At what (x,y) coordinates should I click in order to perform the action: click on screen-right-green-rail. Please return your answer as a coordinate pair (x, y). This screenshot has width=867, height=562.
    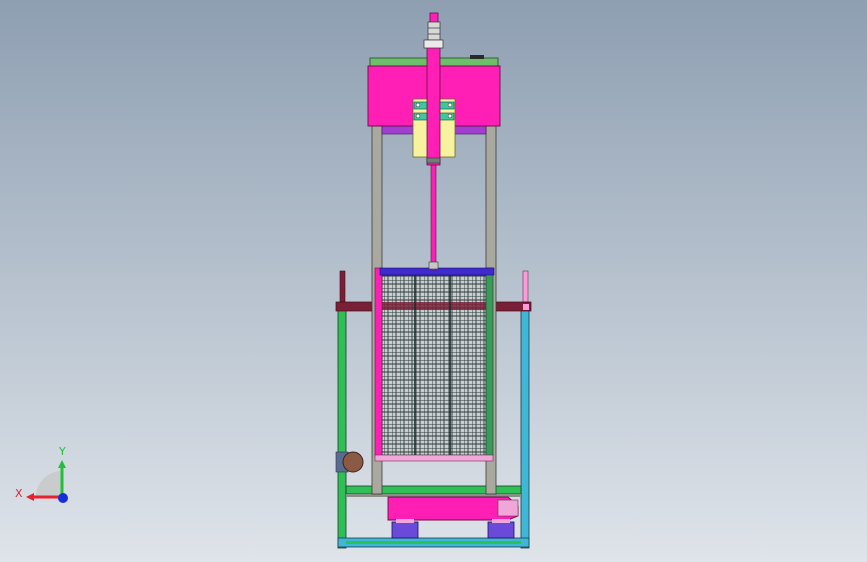
    Looking at the image, I should click on (489, 362).